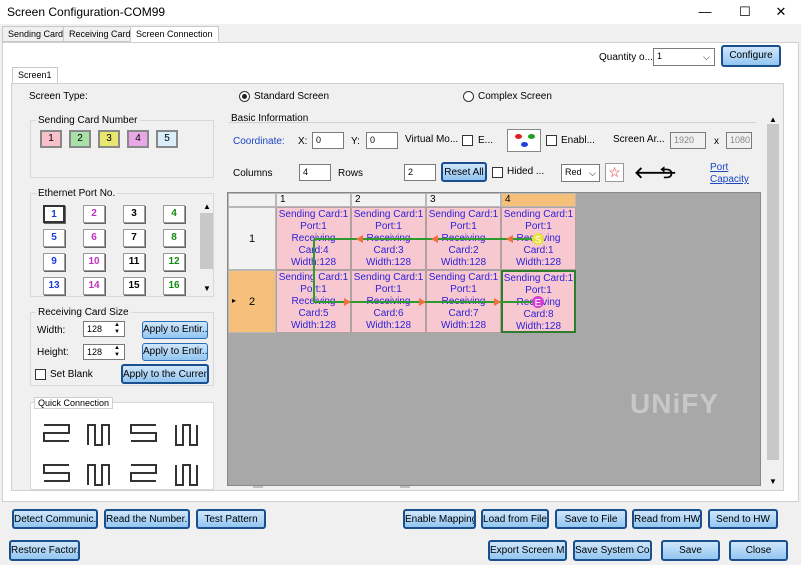 The width and height of the screenshot is (801, 565). What do you see at coordinates (773, 292) in the screenshot?
I see `panel-scroll-thumb` at bounding box center [773, 292].